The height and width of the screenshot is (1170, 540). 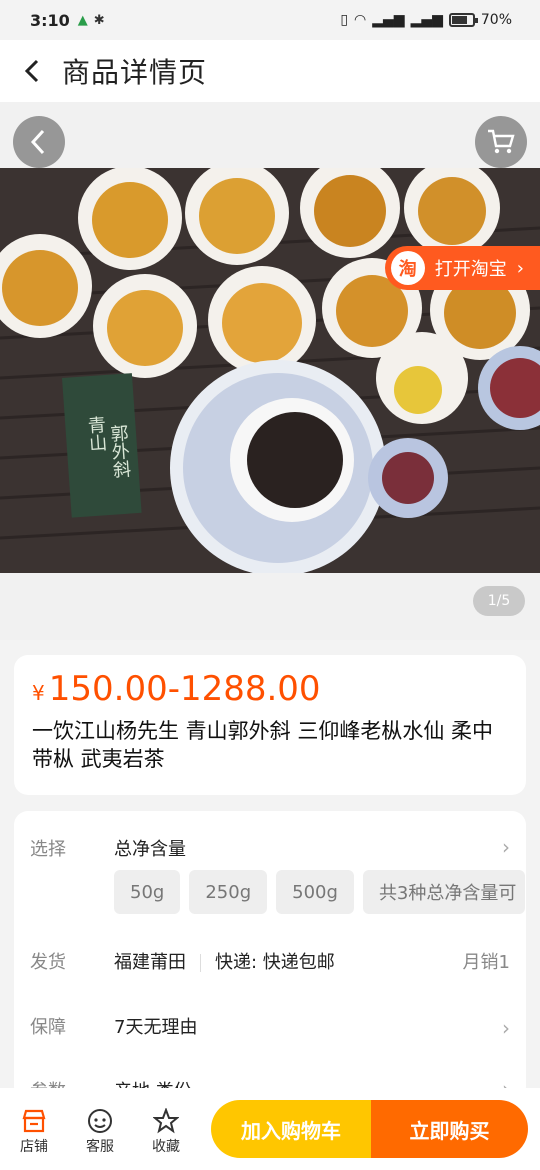 I want to click on option-count-chip: 共3种总净含量可, so click(x=443, y=892).